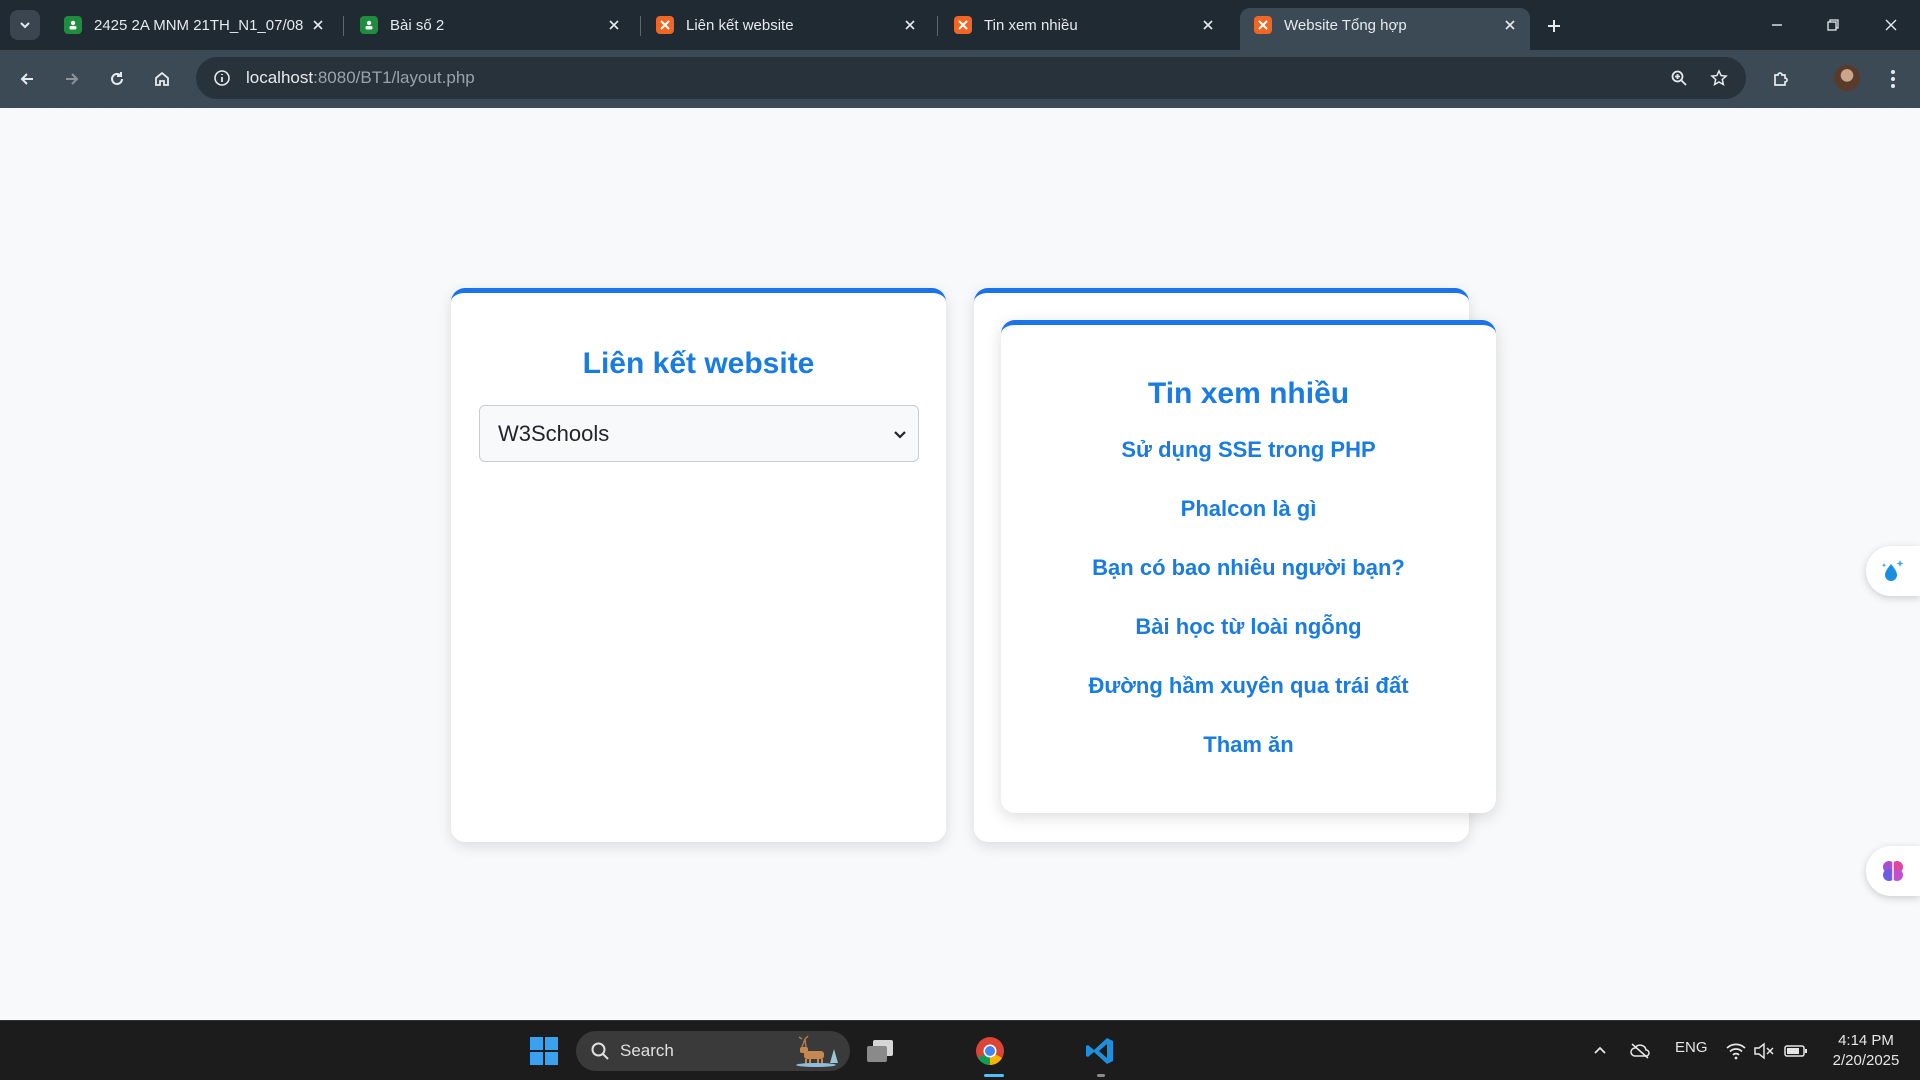 The image size is (1920, 1080). I want to click on cloud-off-icon, so click(1640, 1051).